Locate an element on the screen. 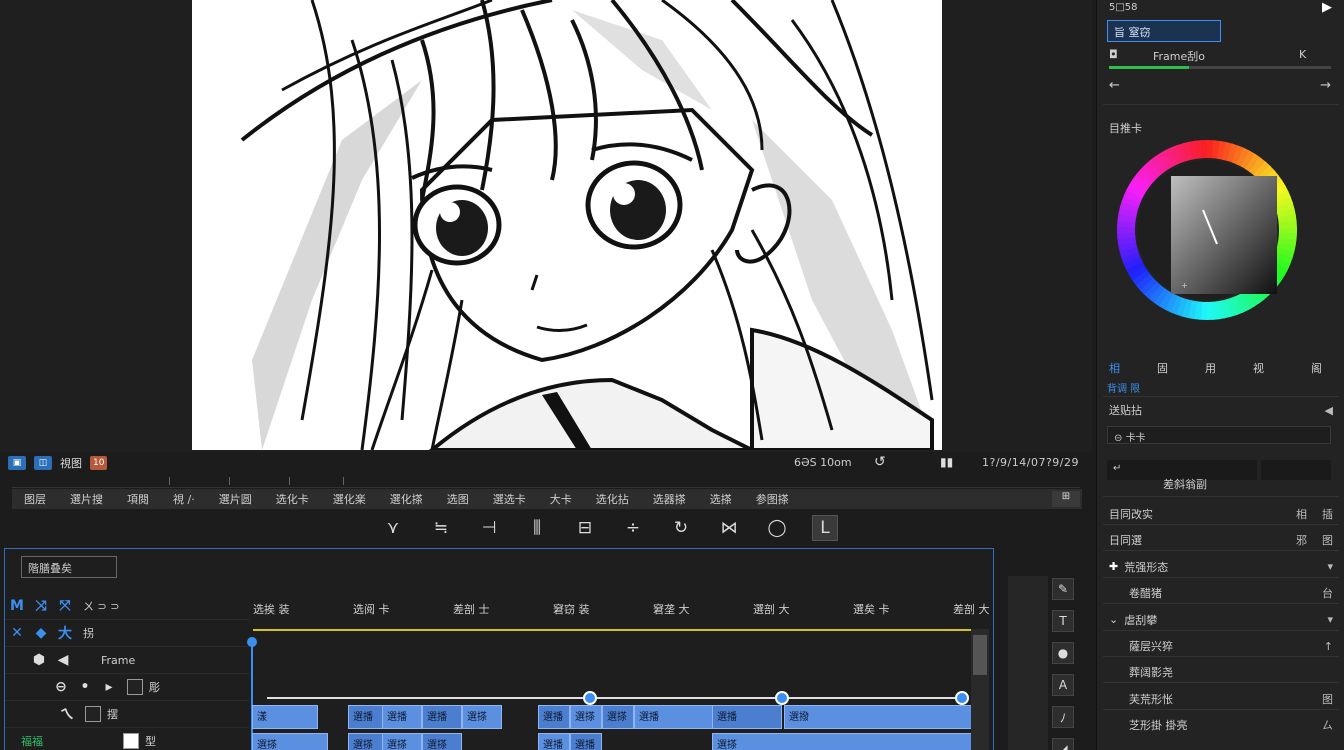 Image resolution: width=1344 pixels, height=750 pixels. plus-icon: ✚ is located at coordinates (1113, 566).